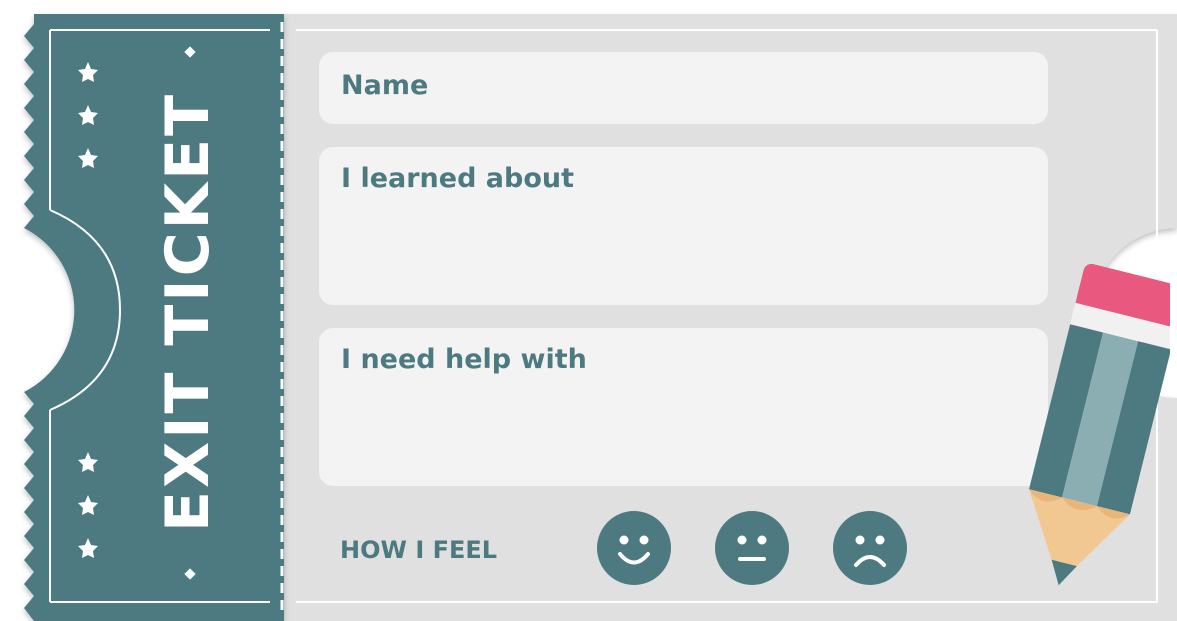 Image resolution: width=1177 pixels, height=621 pixels. I want to click on need-help-label: I need help with, so click(464, 359).